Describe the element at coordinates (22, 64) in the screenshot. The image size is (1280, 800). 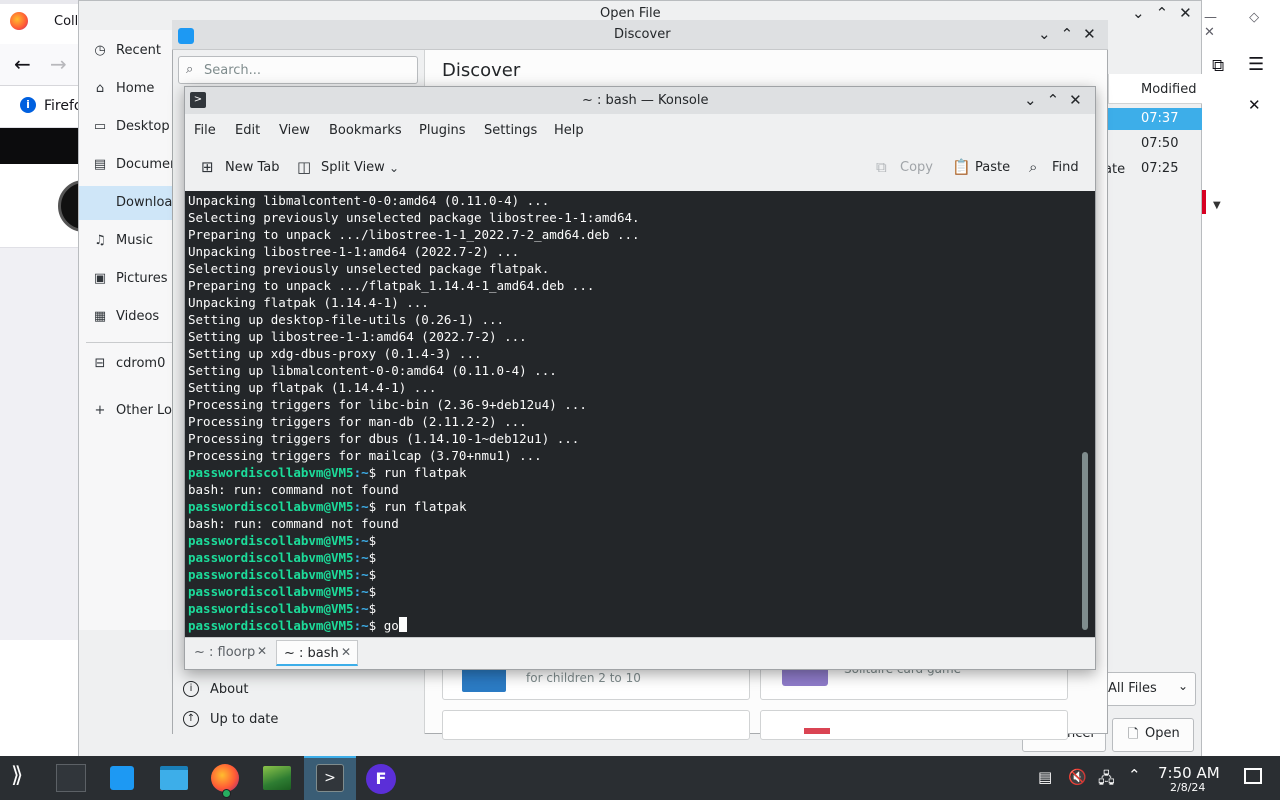
I see `back-arrow-icon: ←` at that location.